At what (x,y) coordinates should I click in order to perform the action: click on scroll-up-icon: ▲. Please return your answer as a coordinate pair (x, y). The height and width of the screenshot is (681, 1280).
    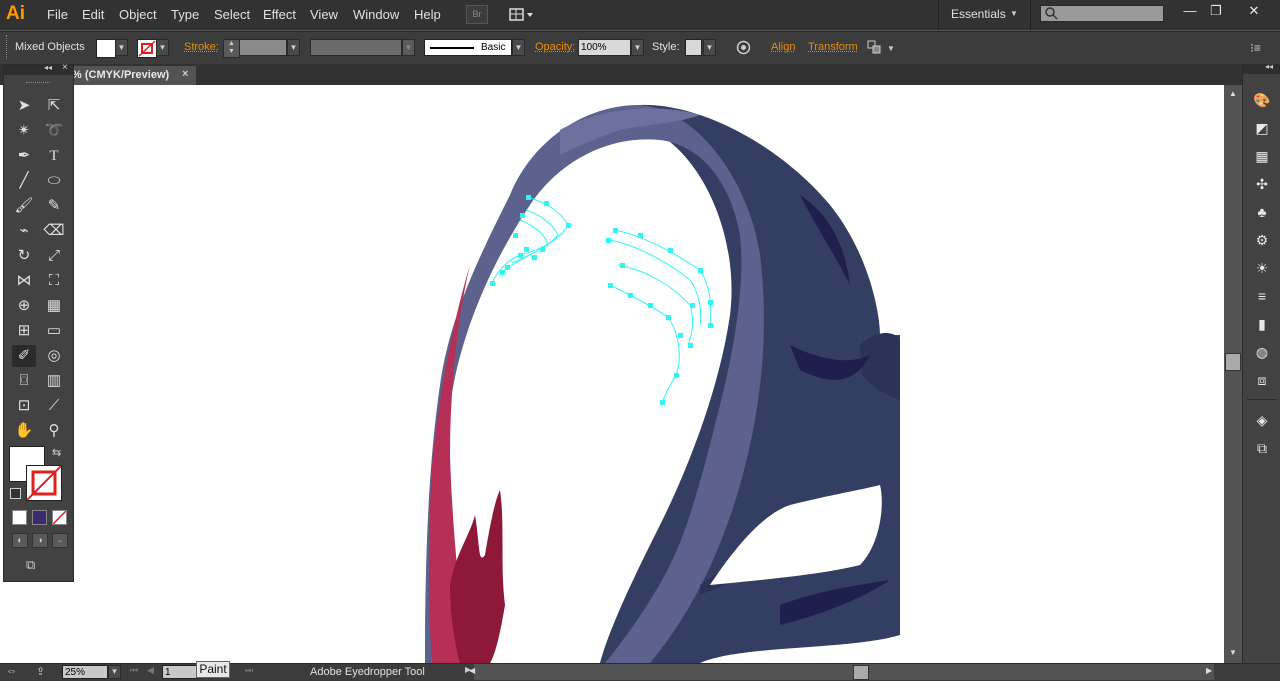
    Looking at the image, I should click on (1233, 93).